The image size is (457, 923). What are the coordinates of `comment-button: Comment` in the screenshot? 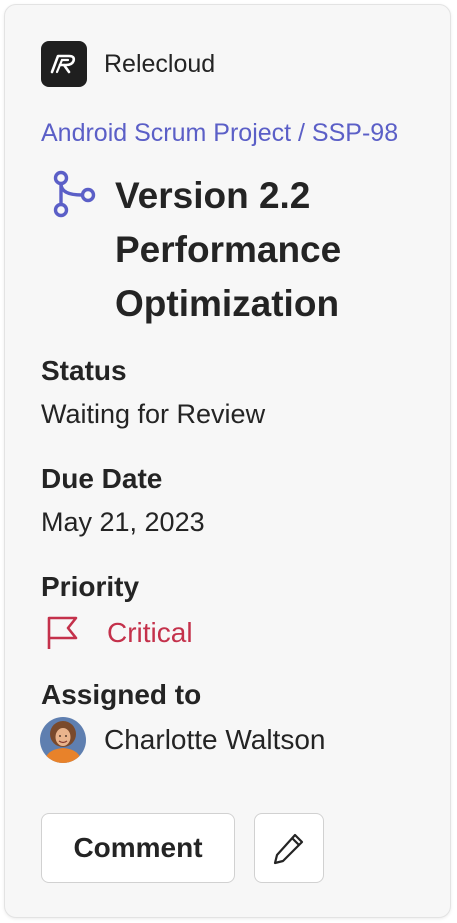 It's located at (138, 848).